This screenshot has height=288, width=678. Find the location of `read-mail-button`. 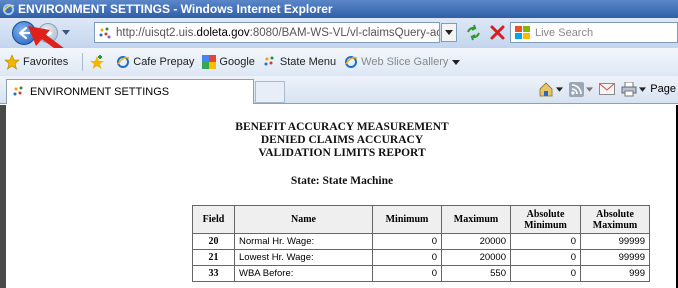

read-mail-button is located at coordinates (607, 89).